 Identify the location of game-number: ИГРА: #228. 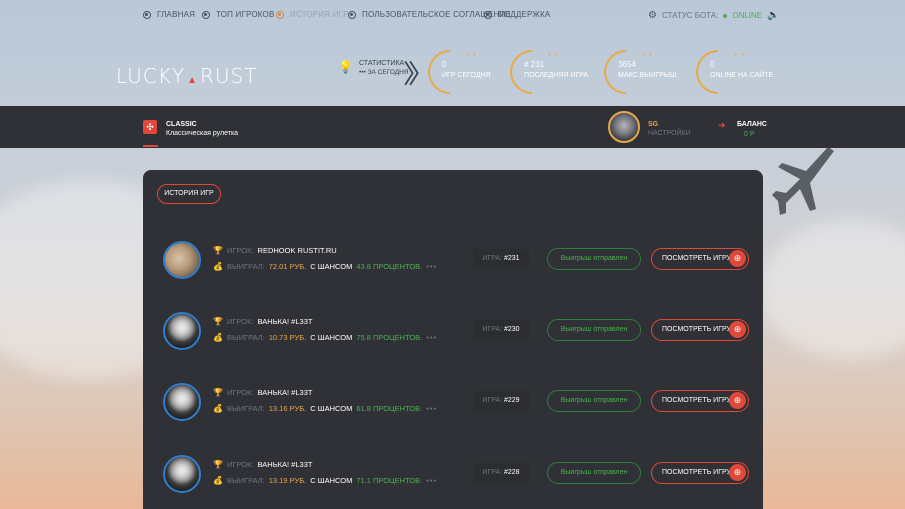
(501, 473).